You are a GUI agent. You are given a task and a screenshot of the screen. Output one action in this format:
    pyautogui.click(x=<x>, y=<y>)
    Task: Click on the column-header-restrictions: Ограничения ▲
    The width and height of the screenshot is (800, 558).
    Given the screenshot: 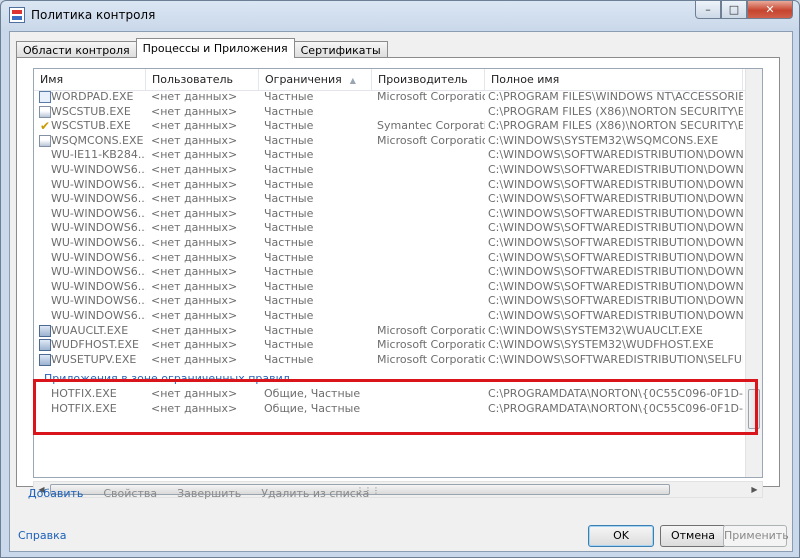 What is the action you would take?
    pyautogui.click(x=315, y=79)
    